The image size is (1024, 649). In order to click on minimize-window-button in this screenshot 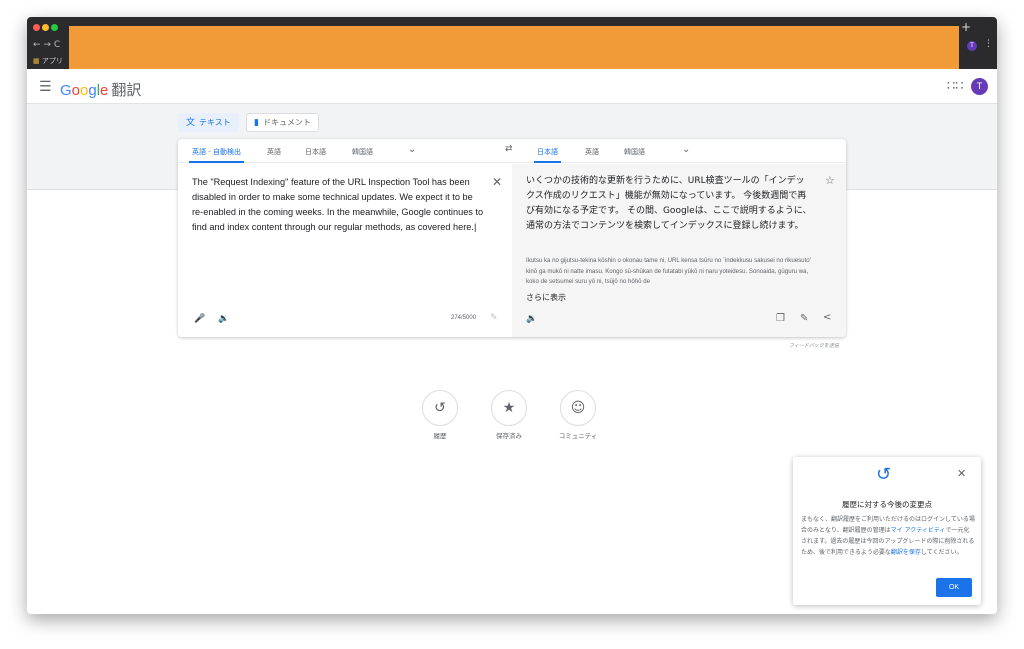, I will do `click(45, 27)`.